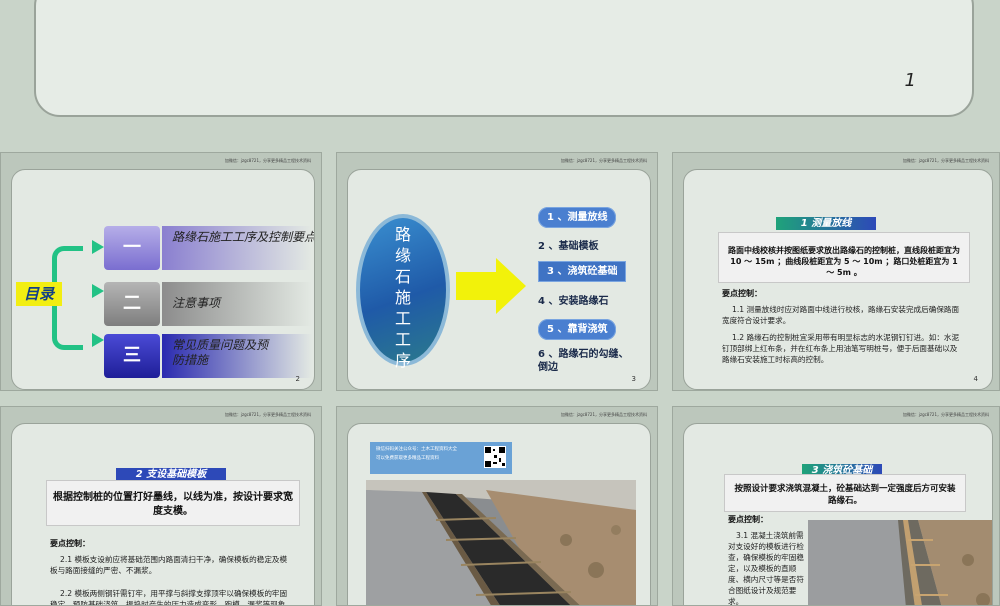 The image size is (1000, 606). Describe the element at coordinates (402, 255) in the screenshot. I see `title-char: 缘` at that location.